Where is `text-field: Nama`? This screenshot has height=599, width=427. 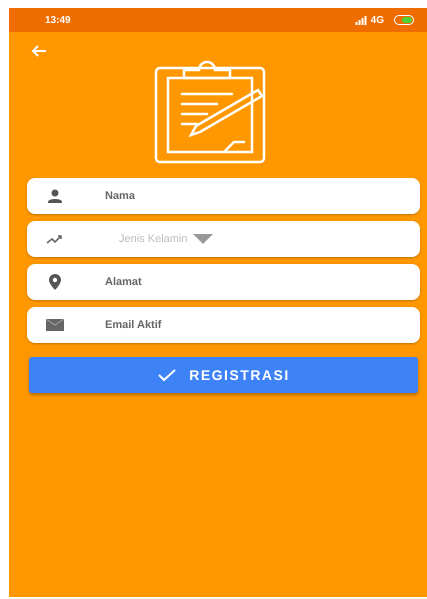 text-field: Nama is located at coordinates (223, 196).